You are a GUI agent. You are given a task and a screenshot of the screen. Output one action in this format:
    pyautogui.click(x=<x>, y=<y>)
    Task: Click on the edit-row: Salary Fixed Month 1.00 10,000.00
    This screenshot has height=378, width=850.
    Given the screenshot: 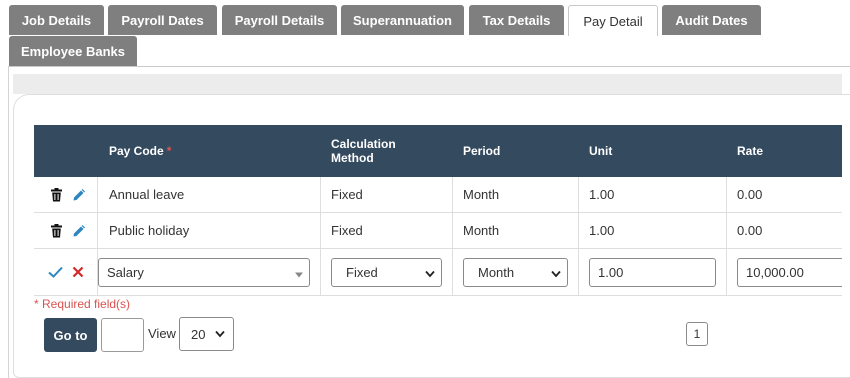 What is the action you would take?
    pyautogui.click(x=438, y=272)
    